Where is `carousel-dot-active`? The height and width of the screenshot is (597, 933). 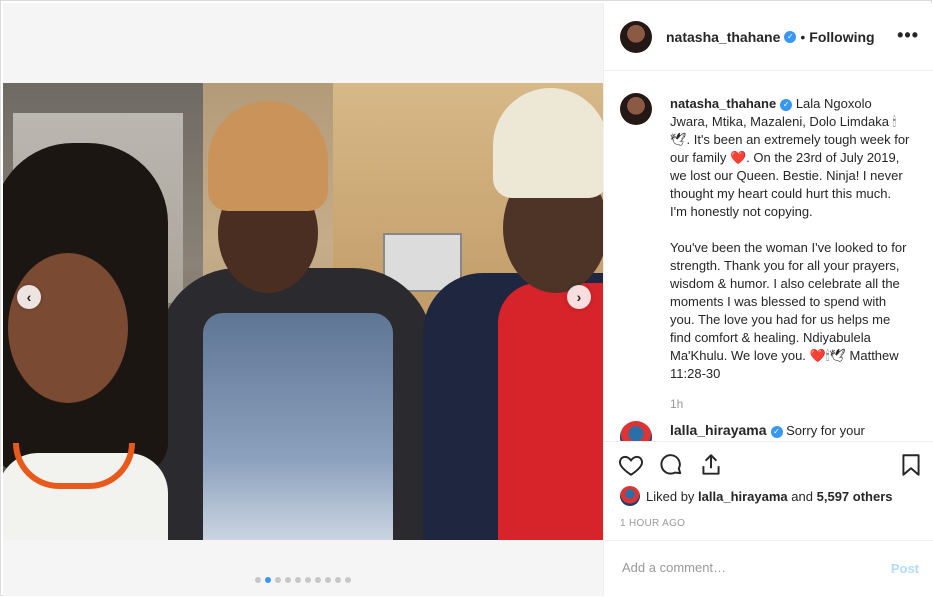
carousel-dot-active is located at coordinates (268, 580).